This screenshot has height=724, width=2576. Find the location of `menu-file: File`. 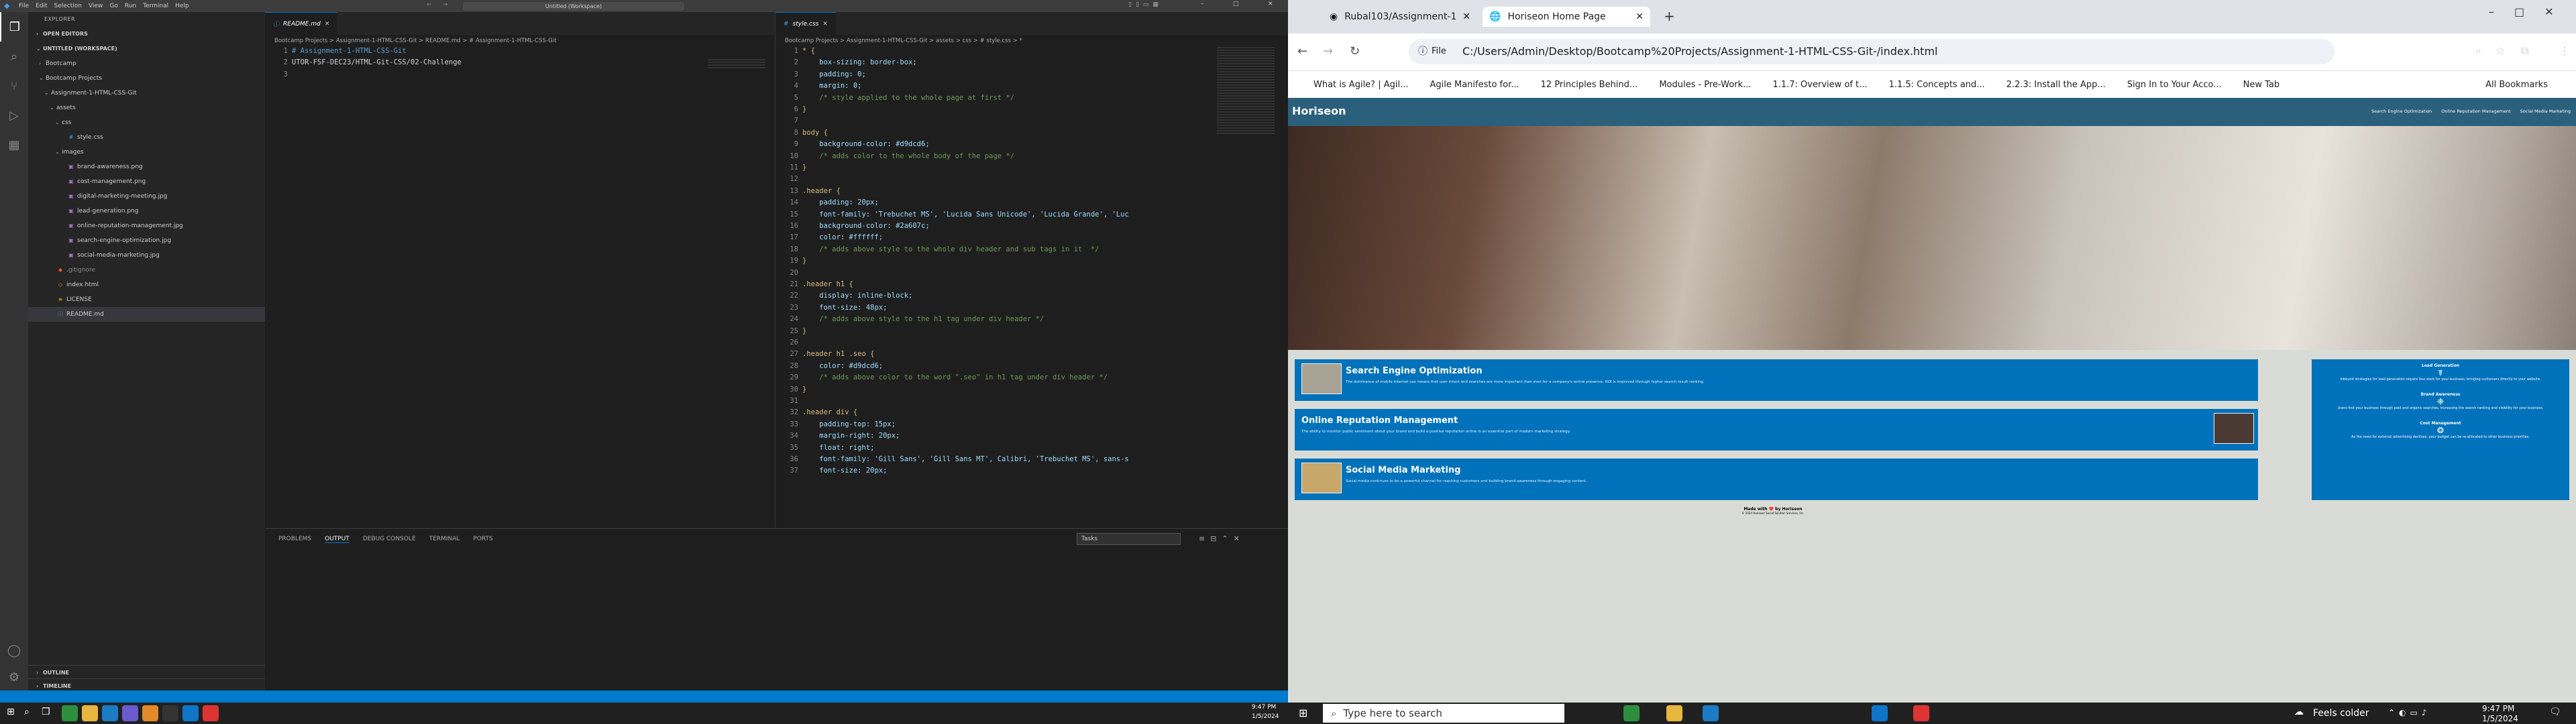

menu-file: File is located at coordinates (23, 6).